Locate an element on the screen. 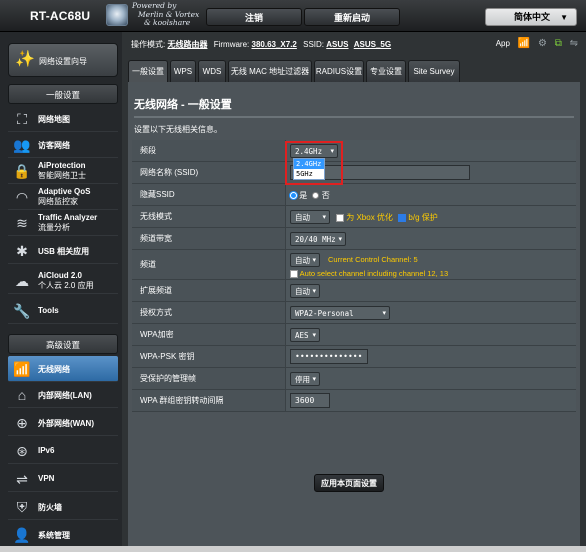  page-title: 无线网络 - 一般设置 is located at coordinates (183, 105).